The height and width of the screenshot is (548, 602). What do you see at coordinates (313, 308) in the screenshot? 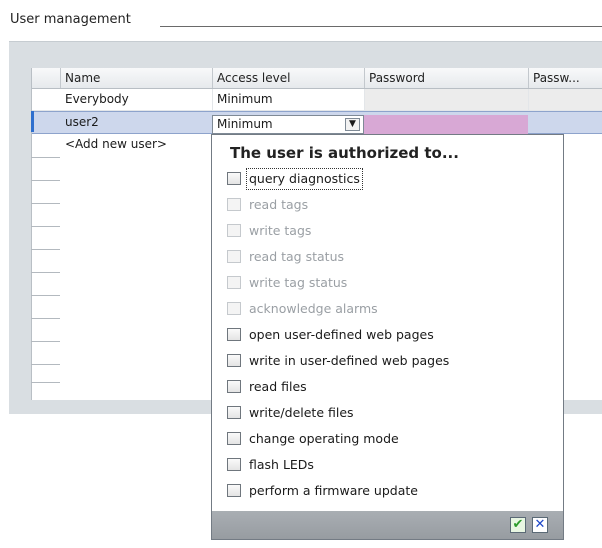
I see `permission-label: acknowledge alarms` at bounding box center [313, 308].